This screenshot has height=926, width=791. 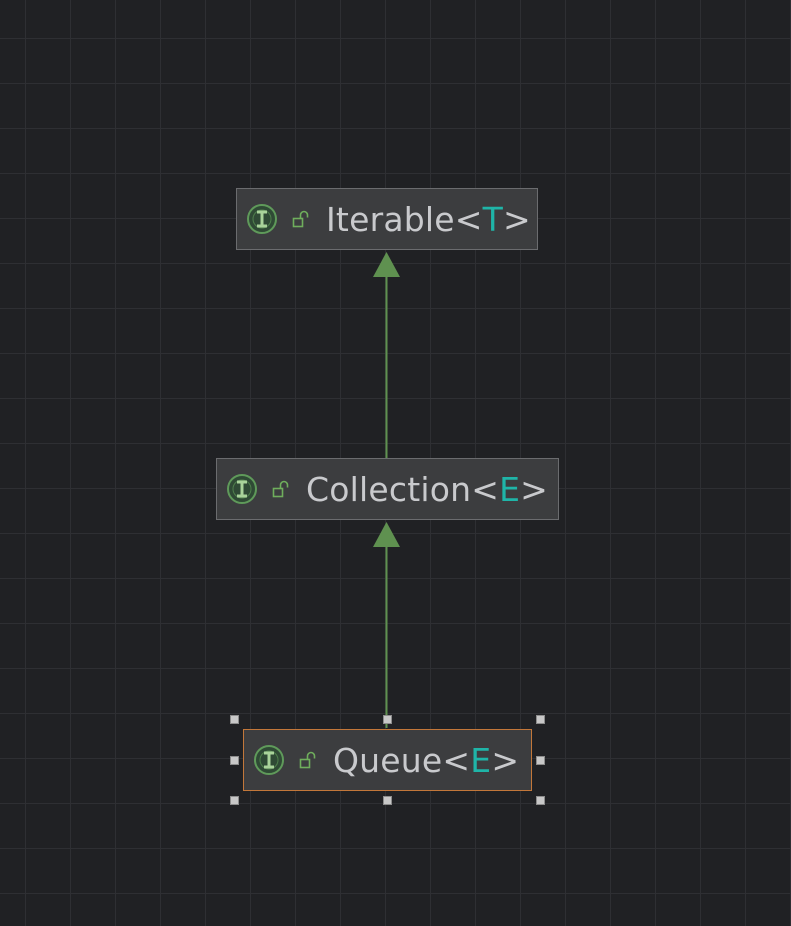 What do you see at coordinates (234, 800) in the screenshot?
I see `resize-handle-bottom-left` at bounding box center [234, 800].